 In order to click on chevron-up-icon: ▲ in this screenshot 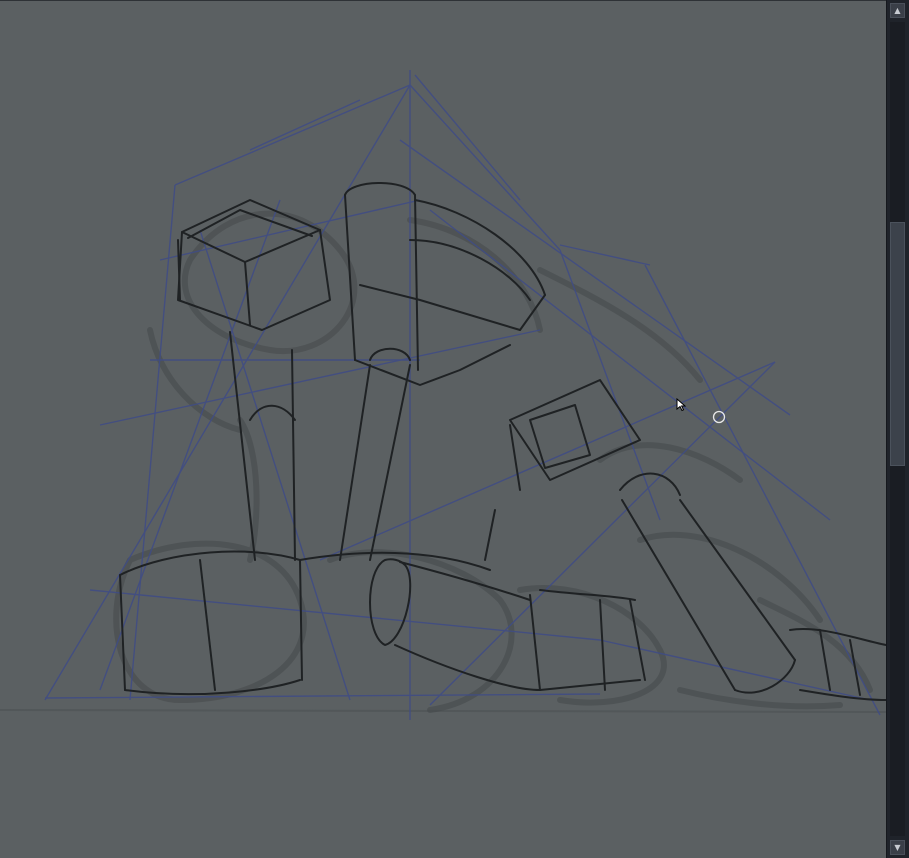, I will do `click(897, 10)`.